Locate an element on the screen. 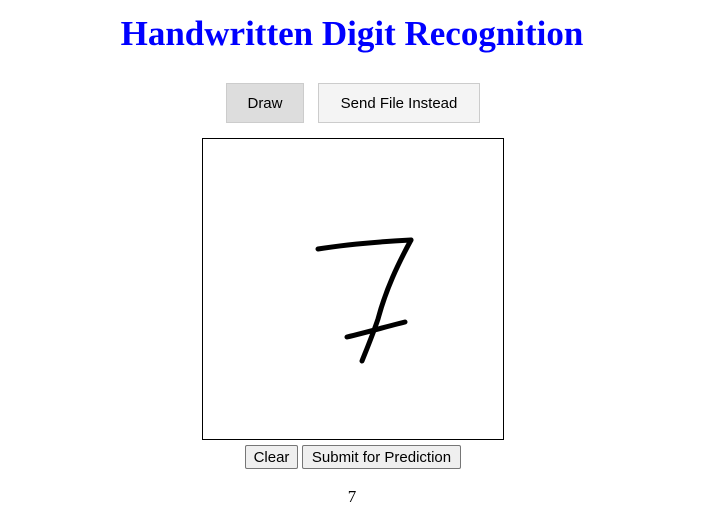 This screenshot has height=522, width=704. submit-prediction-button: Submit for Prediction is located at coordinates (381, 457).